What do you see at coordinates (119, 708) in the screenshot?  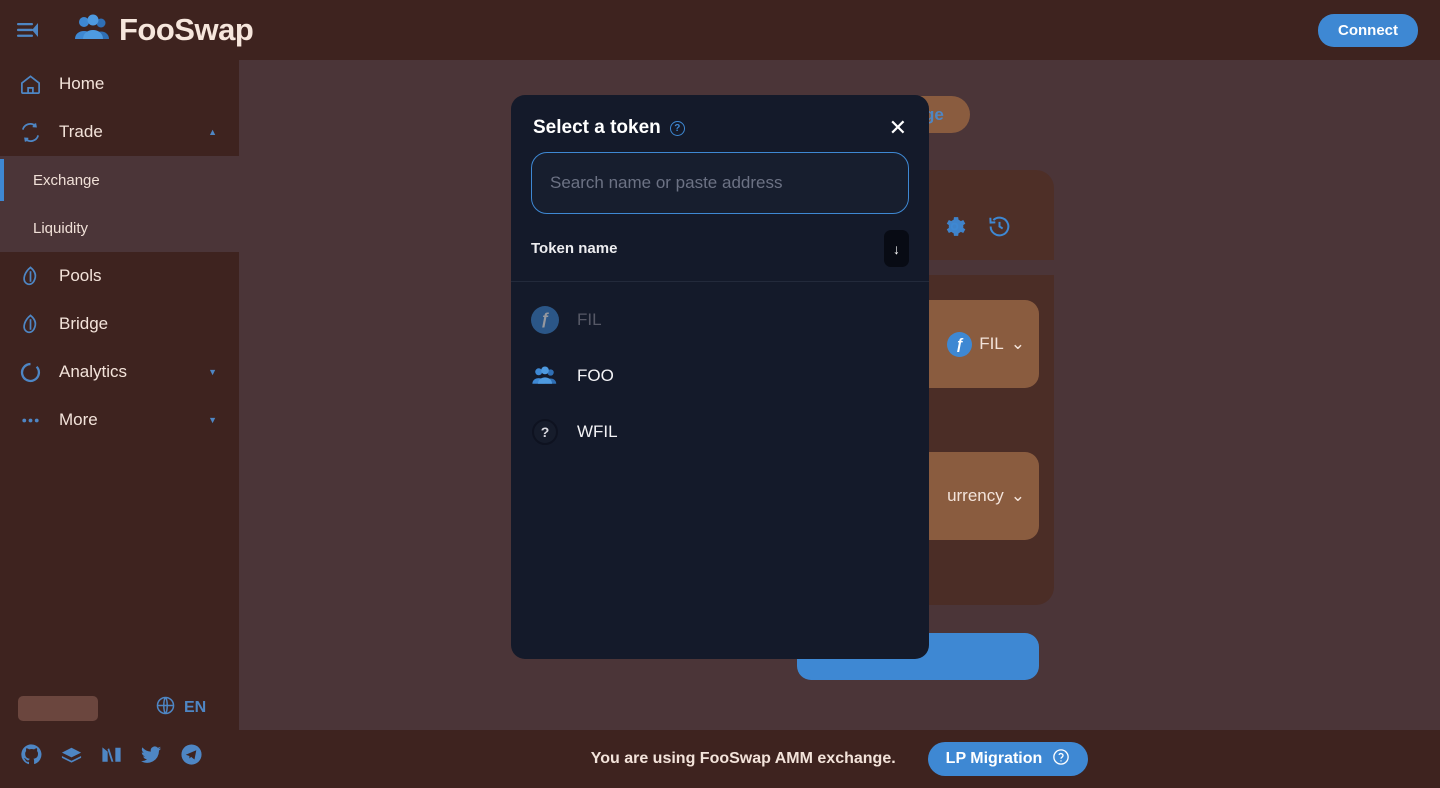 I see `language-row: EN` at bounding box center [119, 708].